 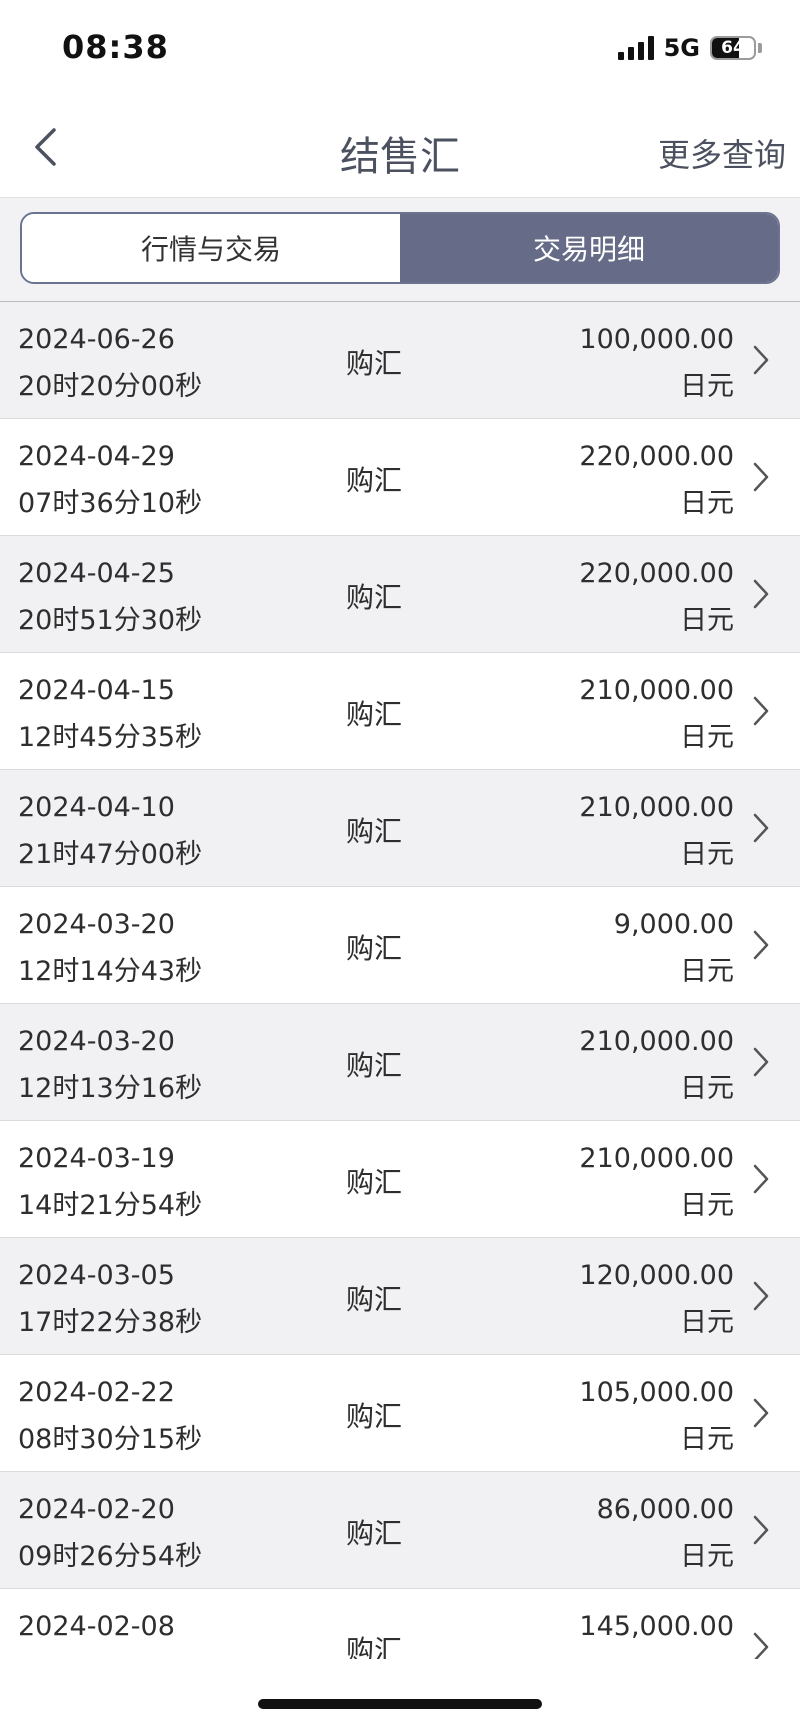 What do you see at coordinates (656, 1275) in the screenshot?
I see `transaction-amount: 120,000.00` at bounding box center [656, 1275].